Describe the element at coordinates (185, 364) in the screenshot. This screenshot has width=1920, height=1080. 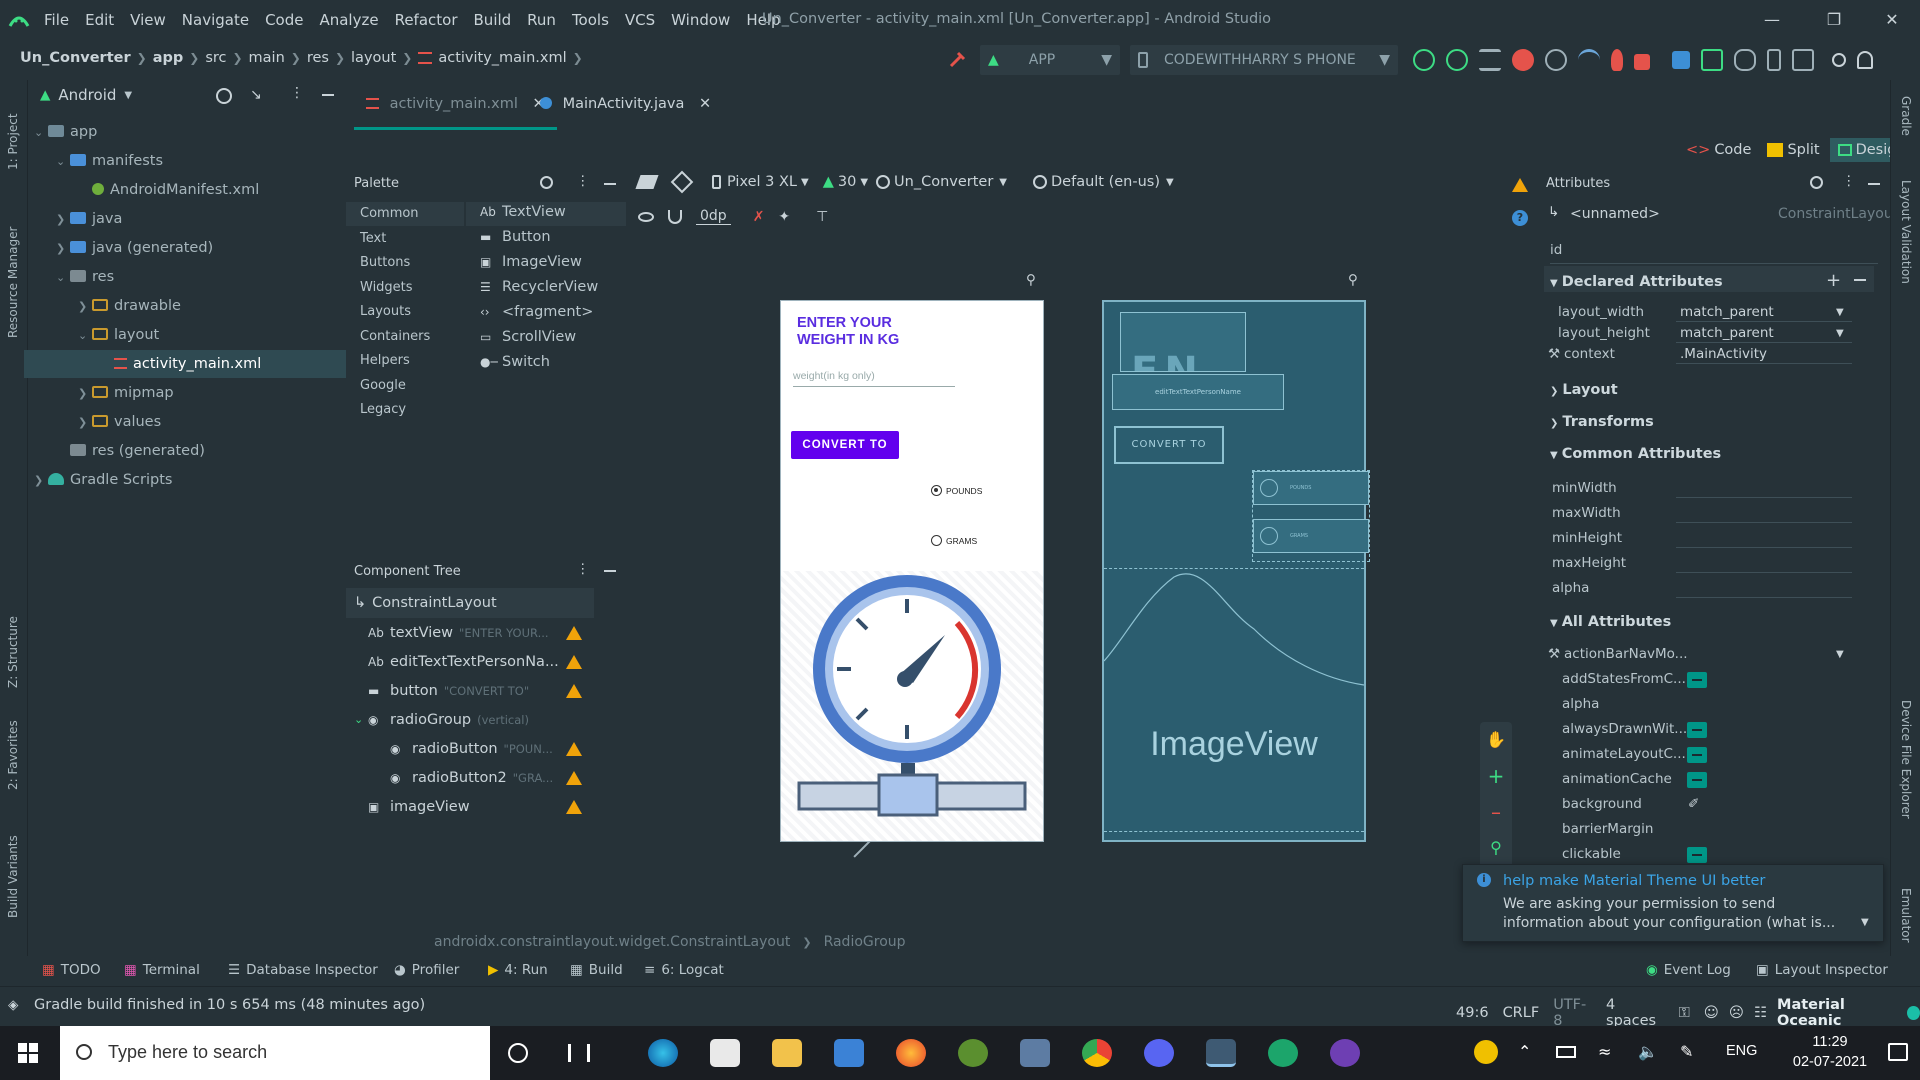
I see `project-tree-item: activity_main.xml` at that location.